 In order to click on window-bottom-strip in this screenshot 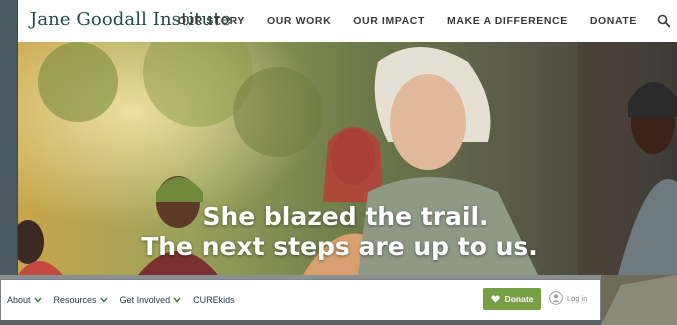, I will do `click(300, 322)`.